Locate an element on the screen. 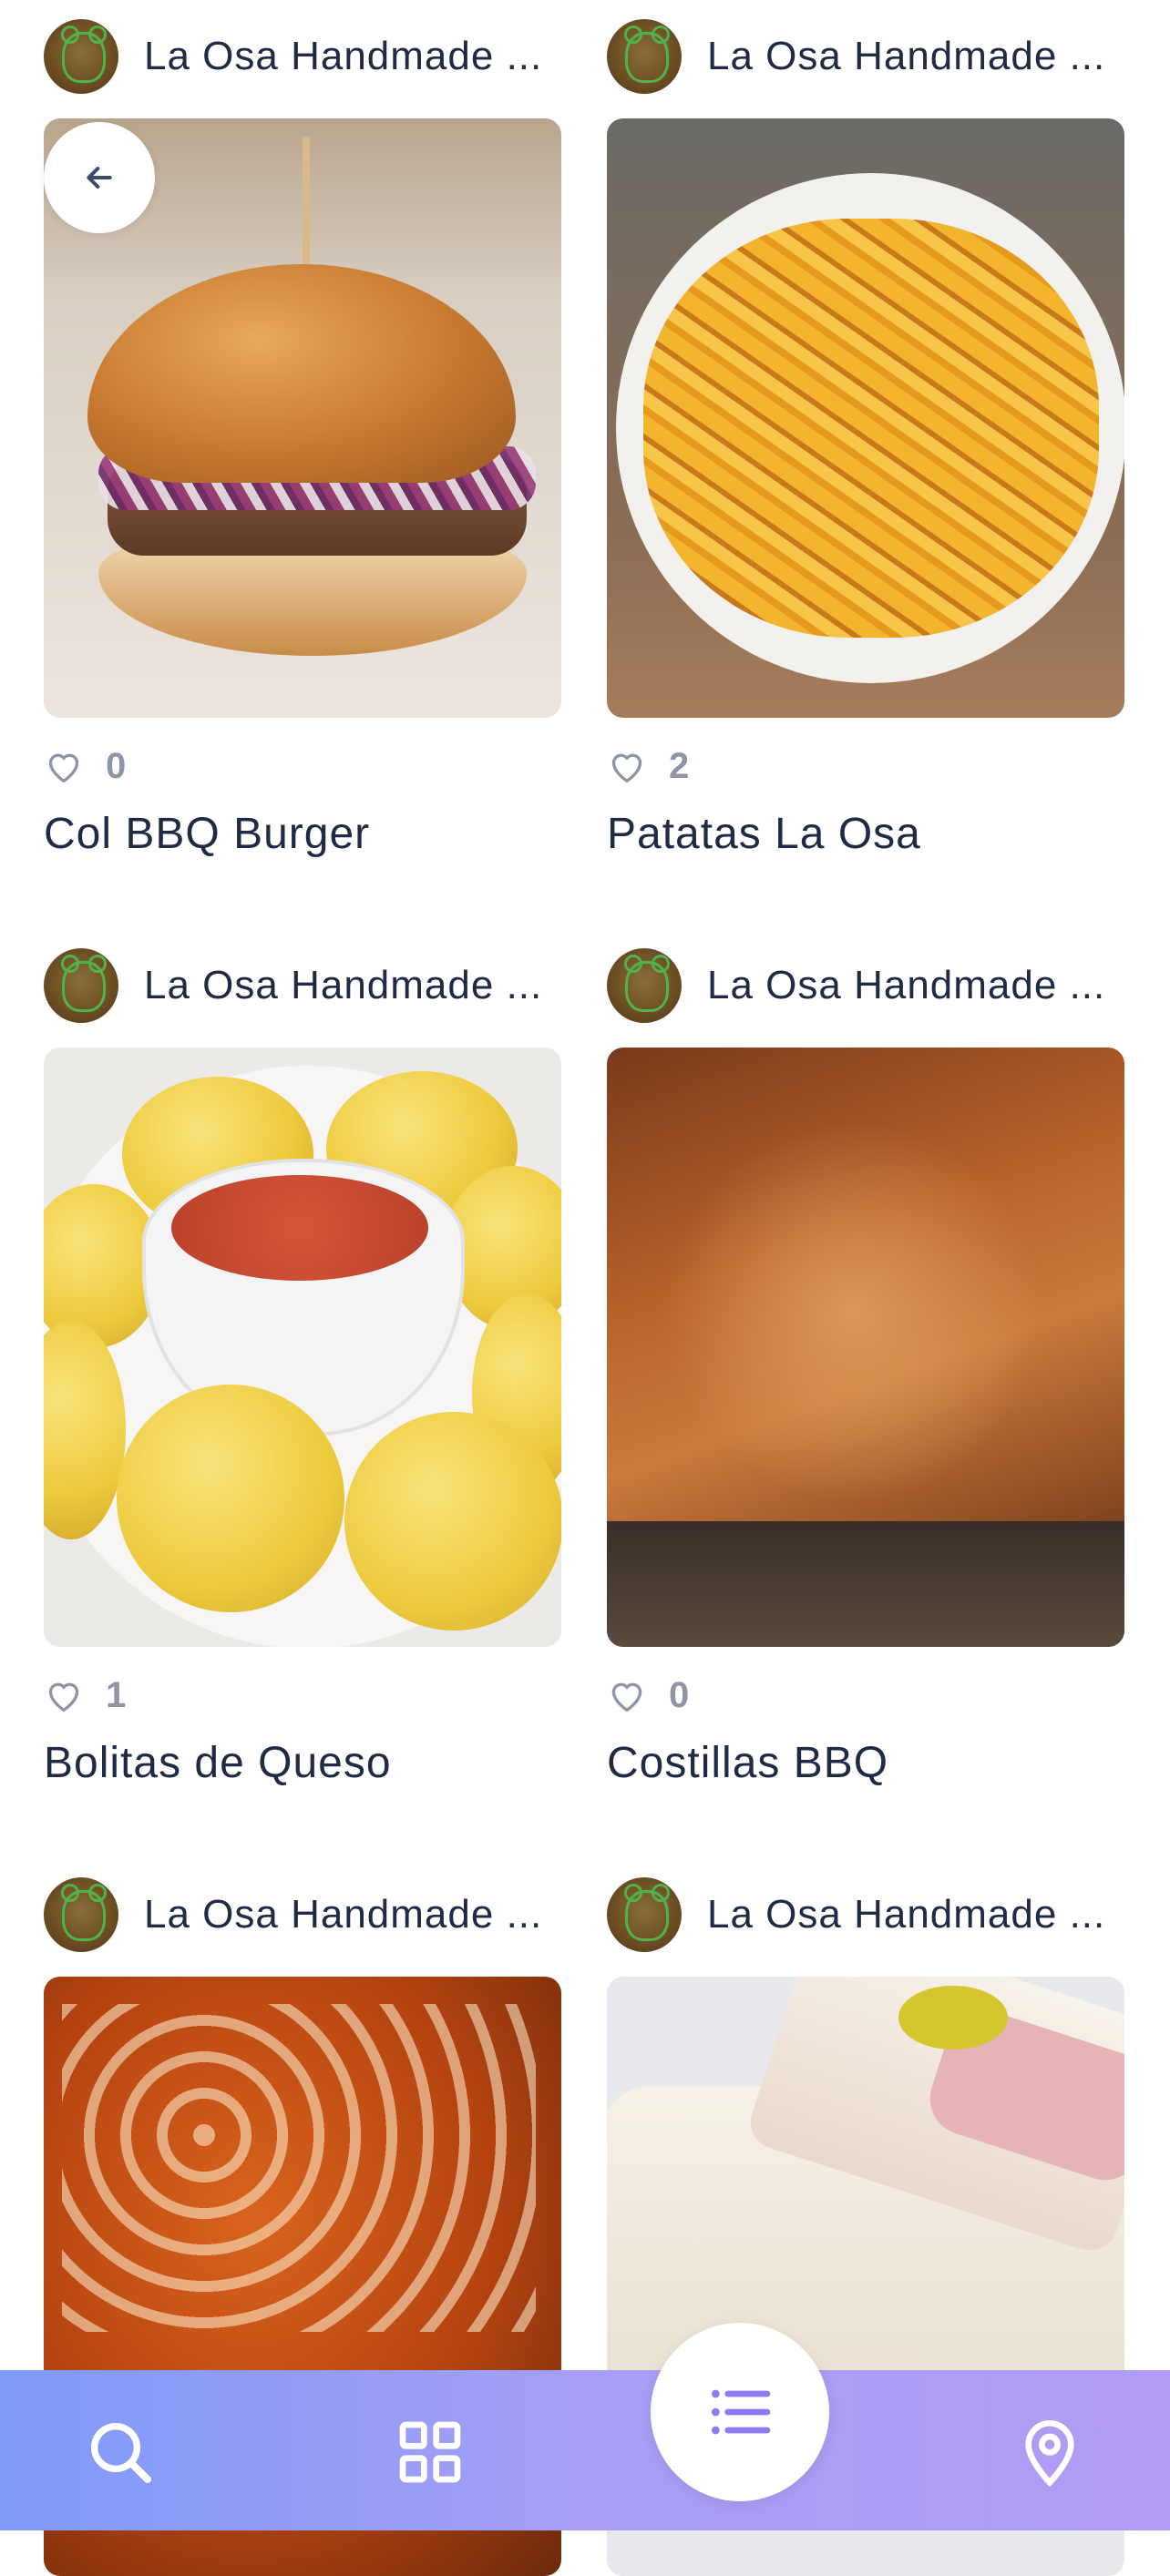  nav-grid-button is located at coordinates (431, 2452).